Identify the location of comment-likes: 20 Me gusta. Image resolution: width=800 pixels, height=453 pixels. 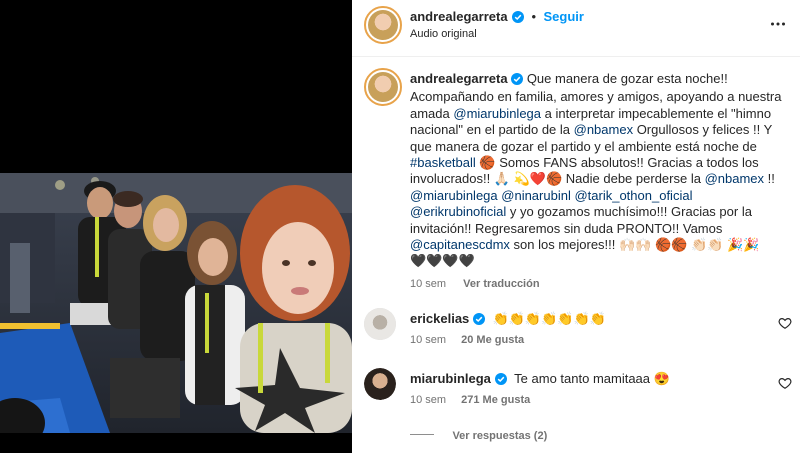
(492, 340).